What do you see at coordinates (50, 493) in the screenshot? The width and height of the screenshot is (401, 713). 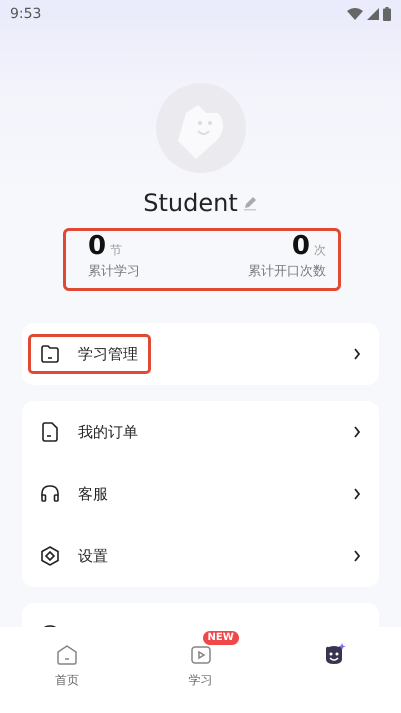 I see `headset-icon` at bounding box center [50, 493].